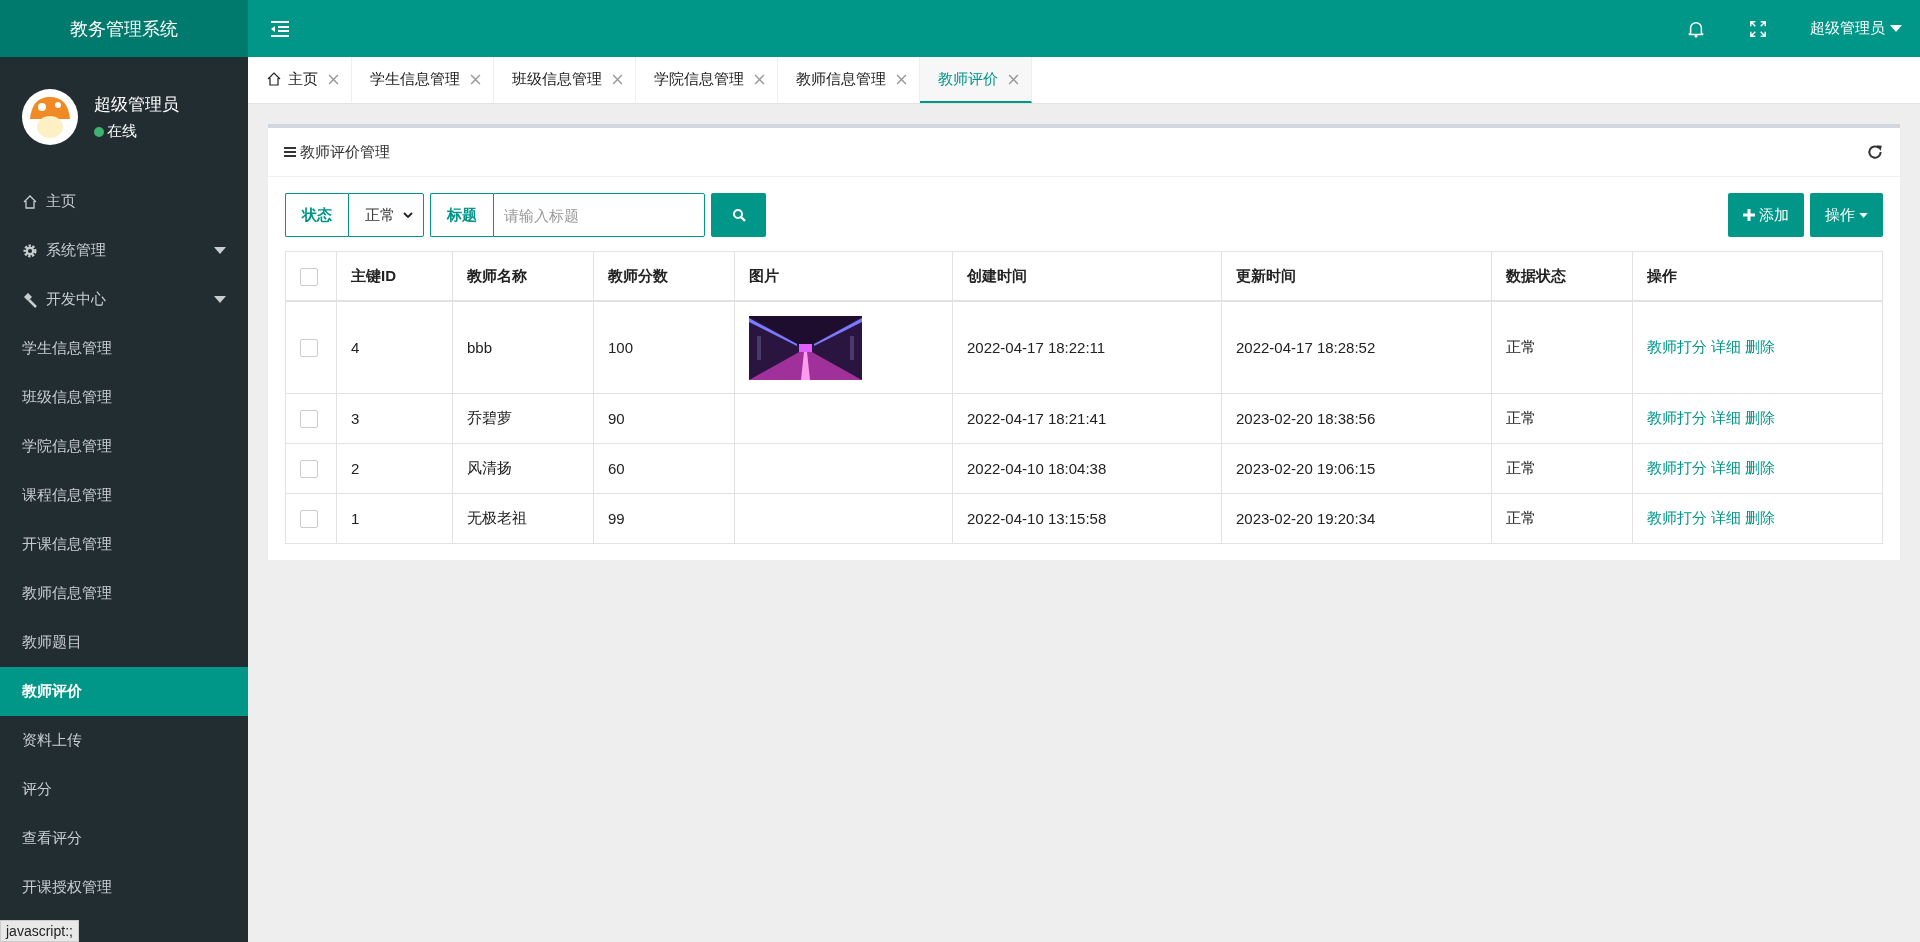 Image resolution: width=1920 pixels, height=942 pixels. Describe the element at coordinates (124, 593) in the screenshot. I see `sidebar-item: 教师信息管理` at that location.